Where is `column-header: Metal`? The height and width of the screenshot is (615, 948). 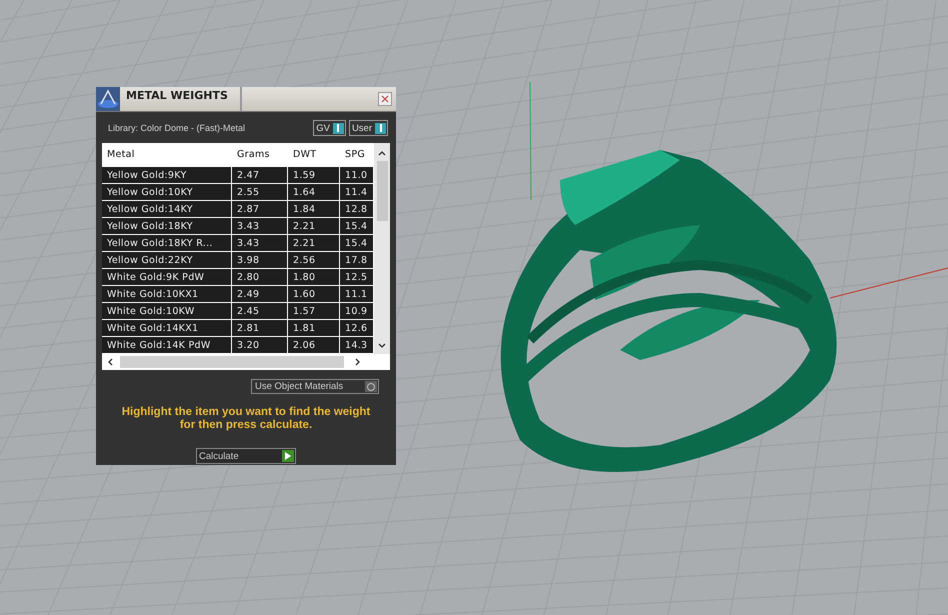 column-header: Metal is located at coordinates (167, 154).